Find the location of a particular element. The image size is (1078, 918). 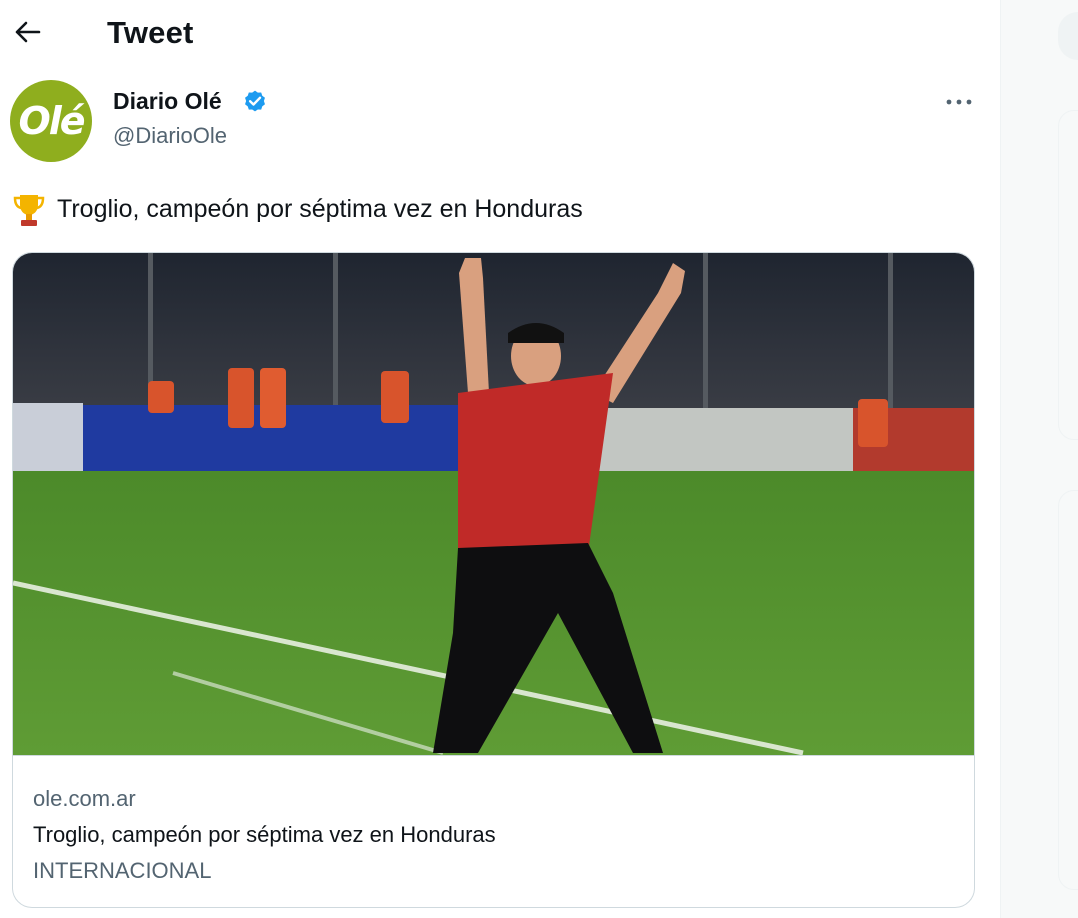

back-button is located at coordinates (28, 32).